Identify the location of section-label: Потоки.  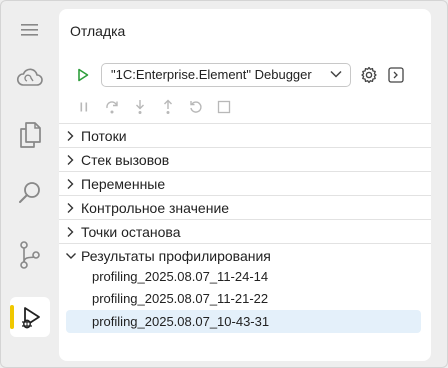
(104, 136).